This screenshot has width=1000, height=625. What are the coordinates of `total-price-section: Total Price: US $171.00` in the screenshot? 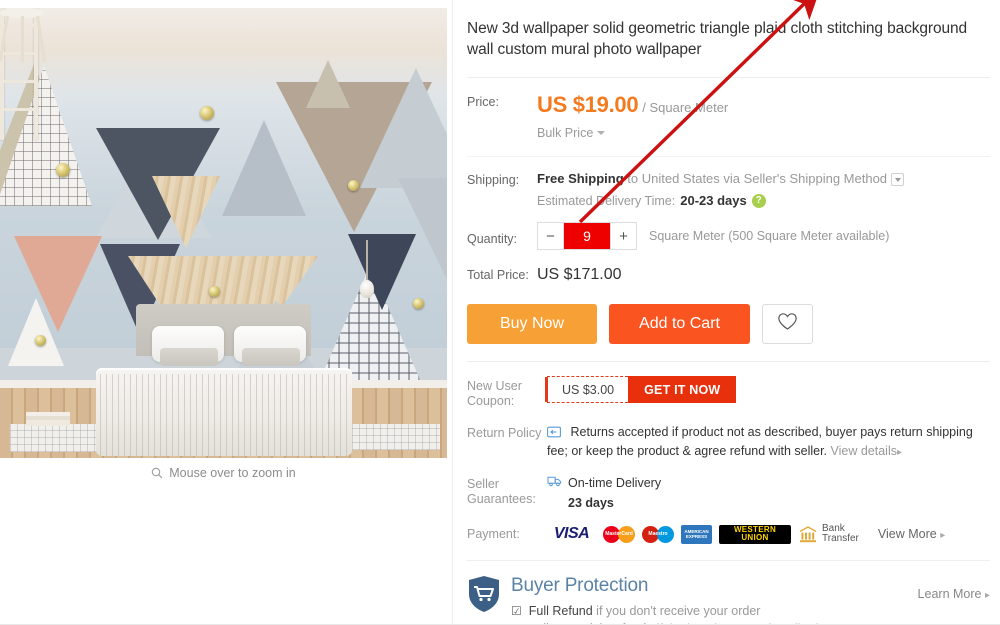 It's located at (728, 267).